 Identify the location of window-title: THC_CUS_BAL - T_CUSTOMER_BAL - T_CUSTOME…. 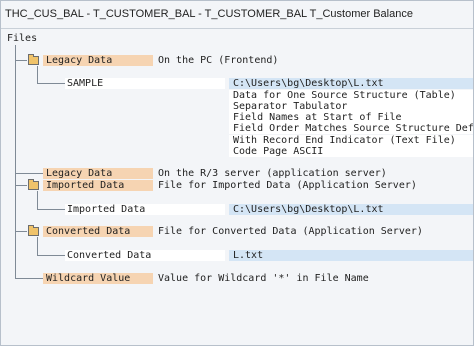
(209, 14).